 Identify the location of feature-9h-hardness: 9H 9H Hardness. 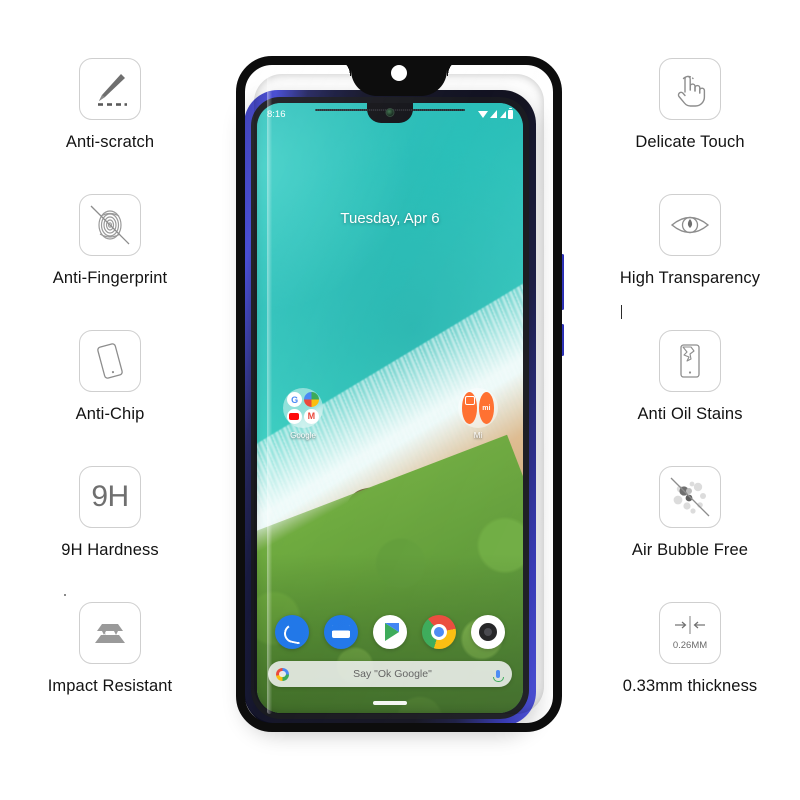
(110, 513).